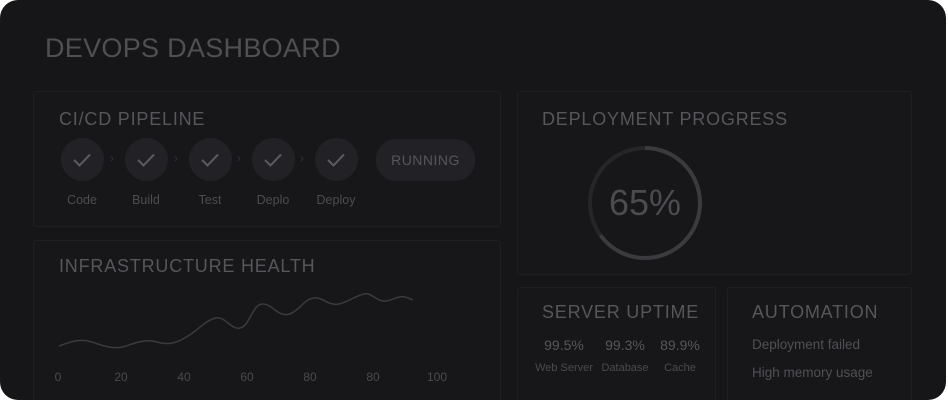 The image size is (948, 400). Describe the element at coordinates (645, 202) in the screenshot. I see `progress-percentage: 65%` at that location.